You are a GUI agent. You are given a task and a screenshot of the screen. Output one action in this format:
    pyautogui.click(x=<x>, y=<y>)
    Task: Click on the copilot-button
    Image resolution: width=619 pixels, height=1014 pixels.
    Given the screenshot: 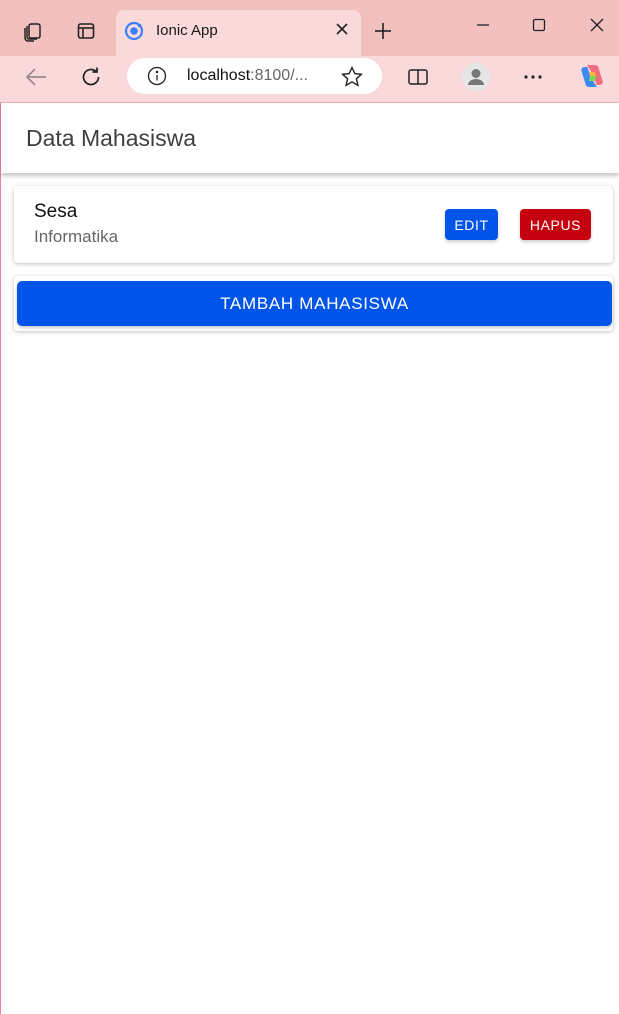 What is the action you would take?
    pyautogui.click(x=592, y=76)
    